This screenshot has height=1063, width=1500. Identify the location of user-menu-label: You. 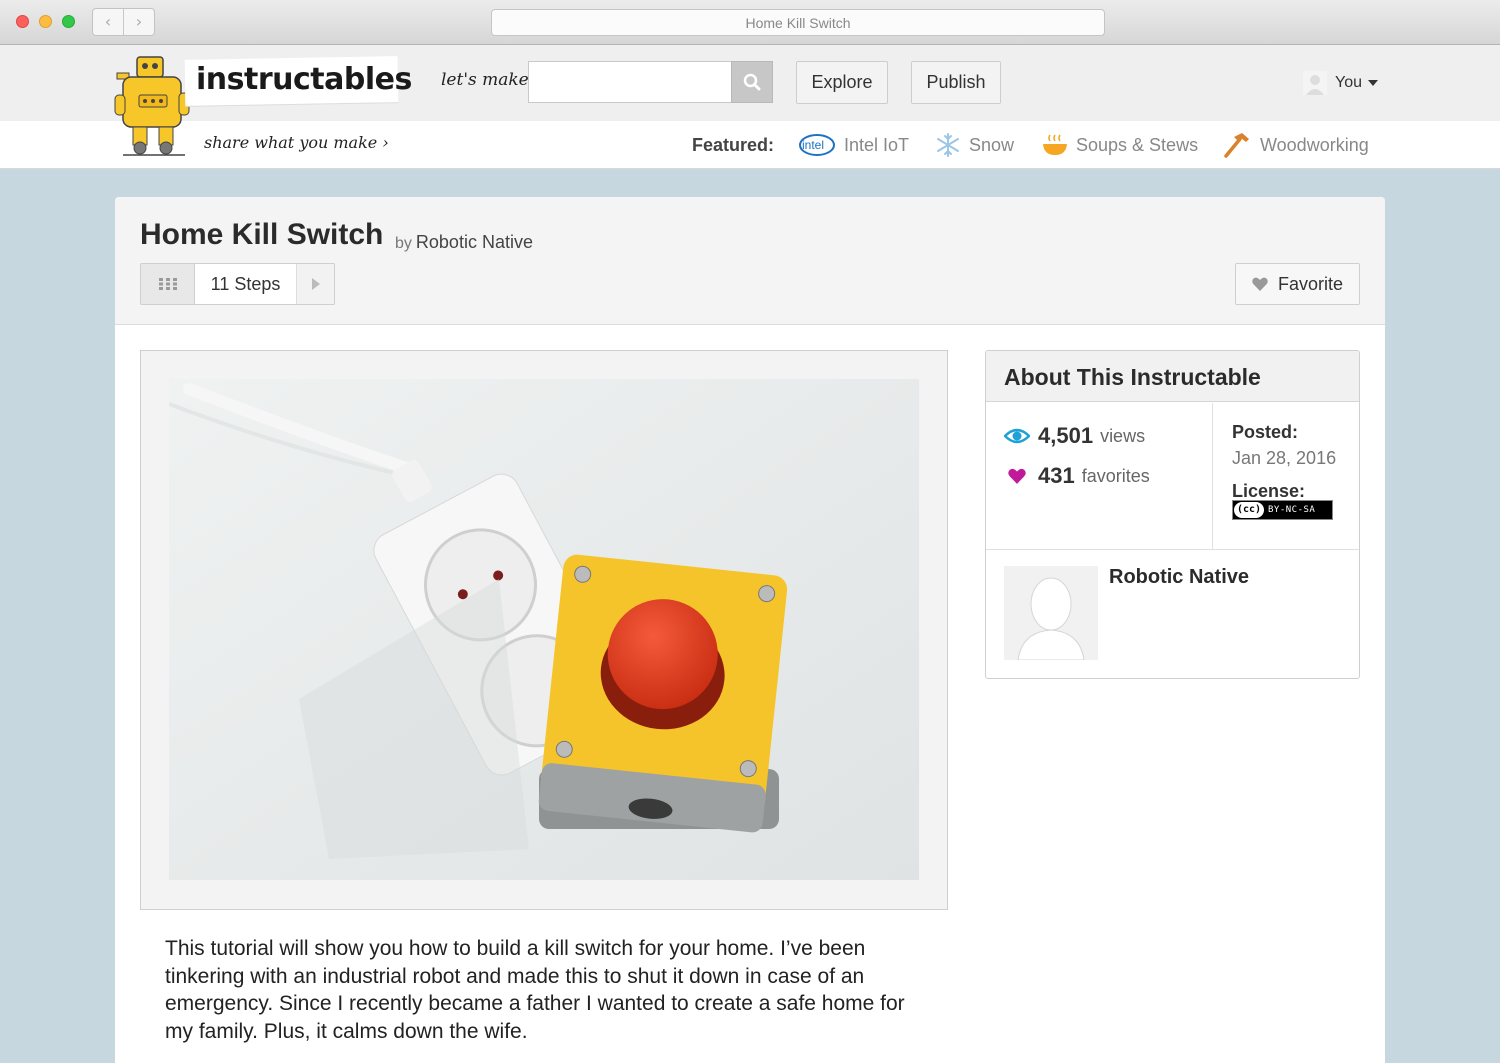
(1348, 82).